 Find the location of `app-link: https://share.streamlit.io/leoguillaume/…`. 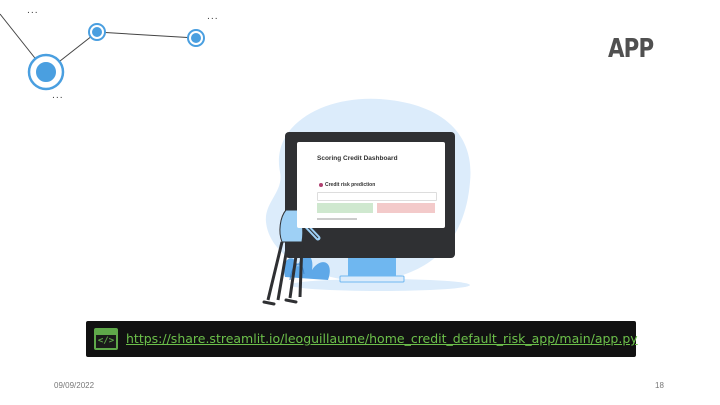

app-link: https://share.streamlit.io/leoguillaume/… is located at coordinates (382, 338).